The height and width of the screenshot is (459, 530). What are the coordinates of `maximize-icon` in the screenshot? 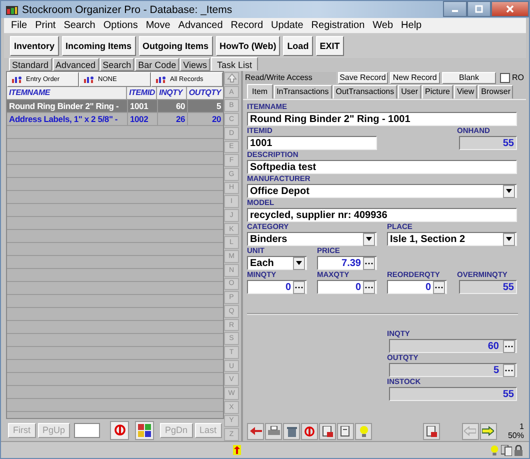 It's located at (479, 9).